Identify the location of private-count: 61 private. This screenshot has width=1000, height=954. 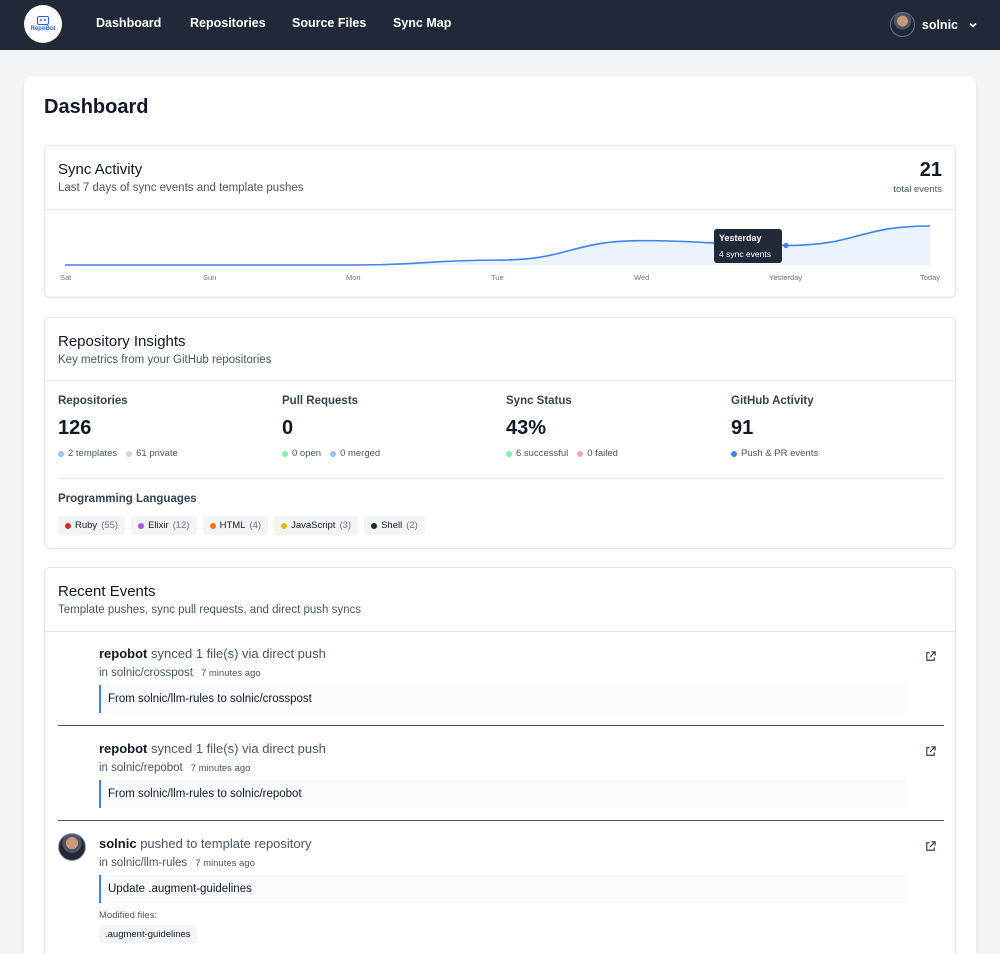
(157, 453).